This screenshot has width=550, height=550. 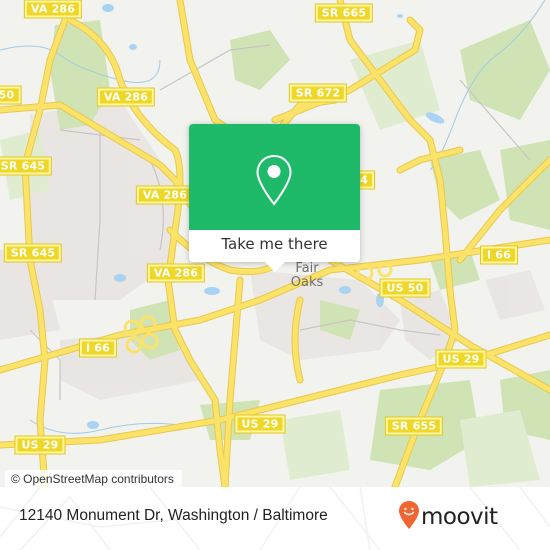 What do you see at coordinates (459, 517) in the screenshot?
I see `moovit-logo-text: moovit` at bounding box center [459, 517].